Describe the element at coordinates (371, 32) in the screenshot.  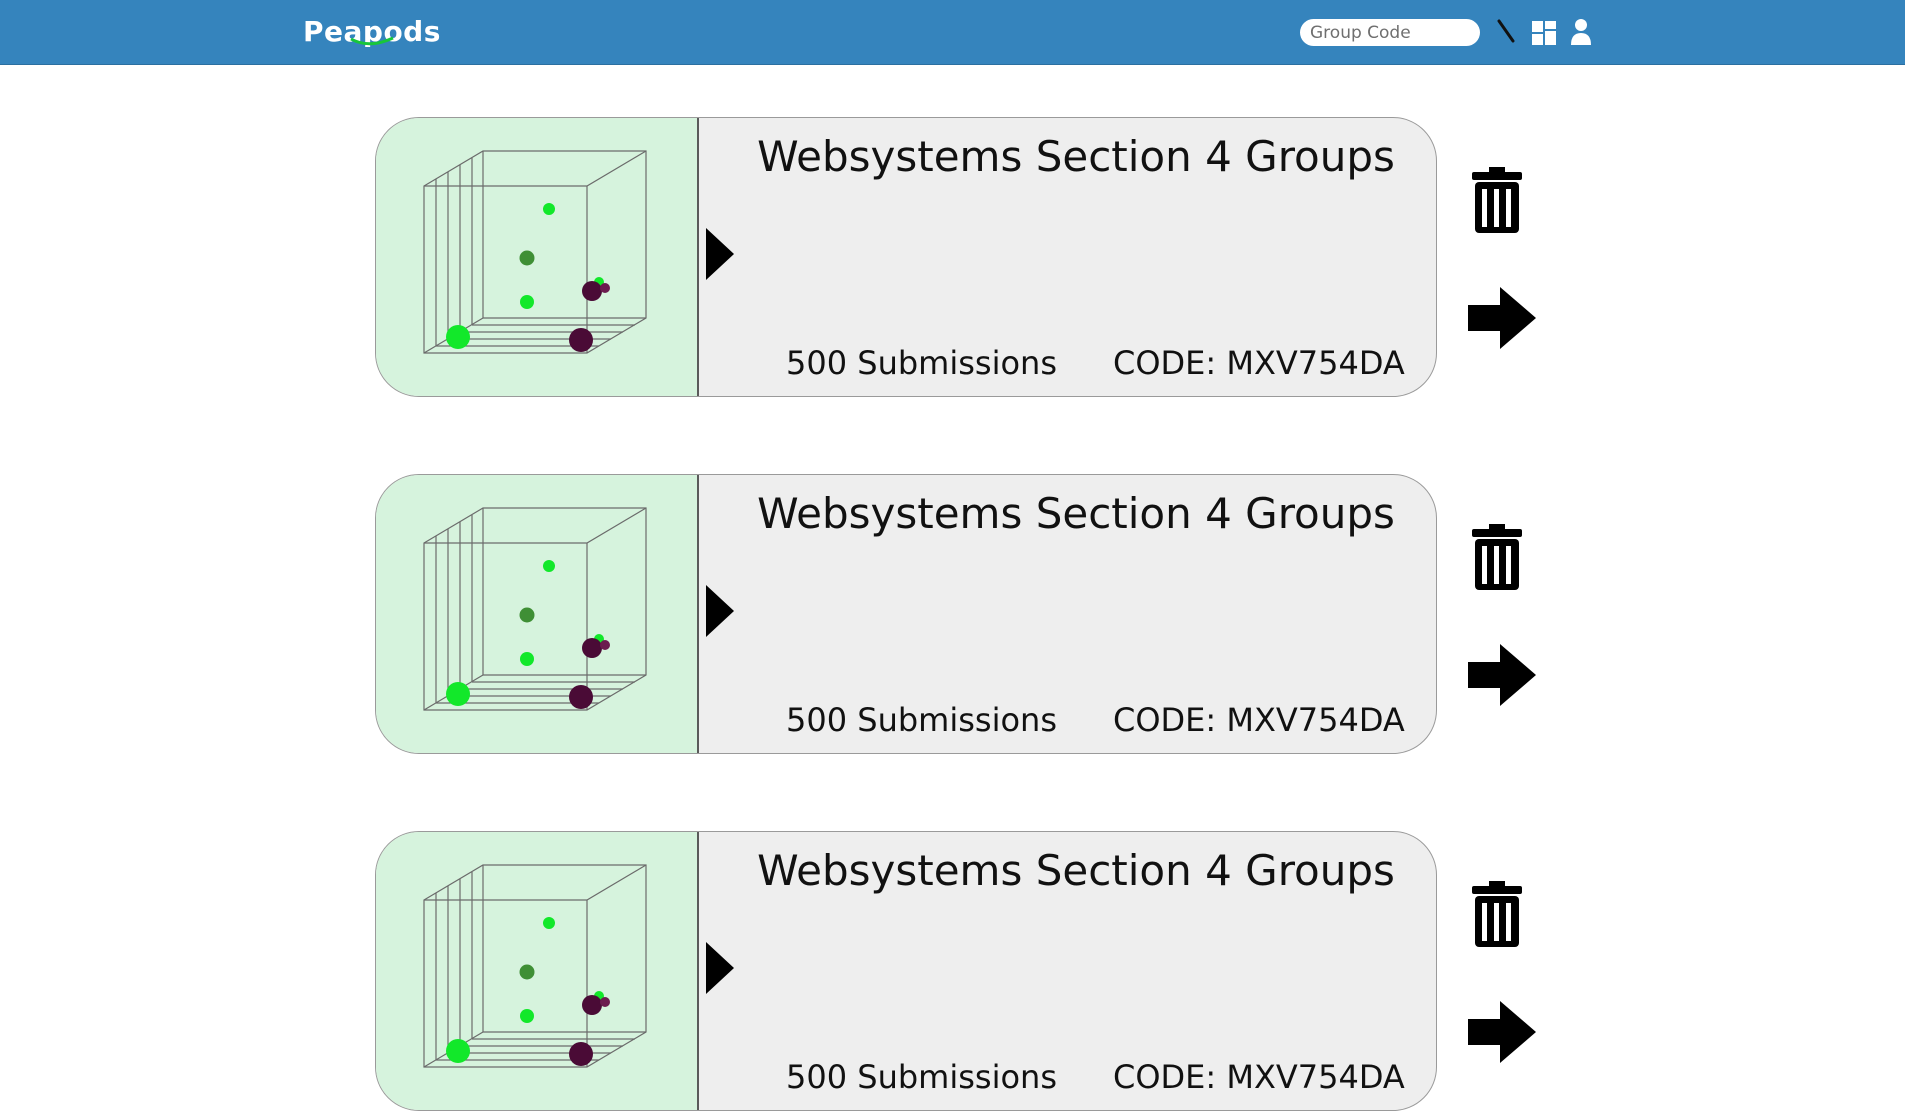
I see `peapods-logo: Peapods` at that location.